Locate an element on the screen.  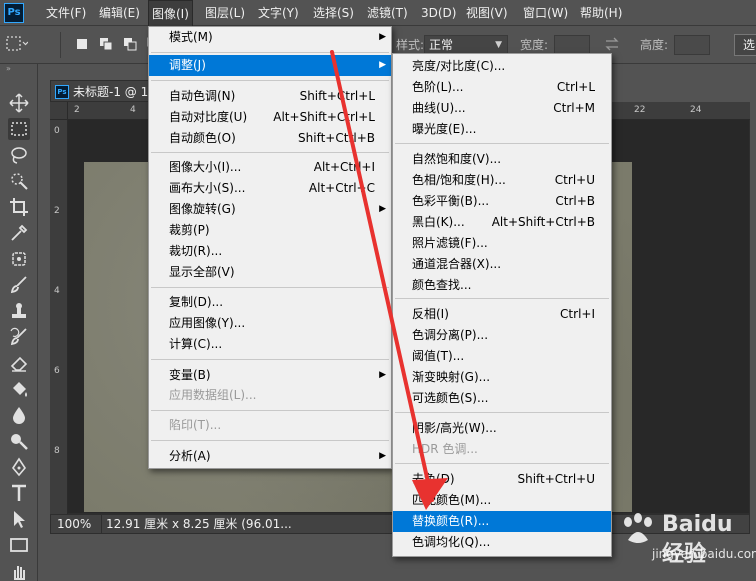
watermark-url: jingyan.baidu.com is located at coordinates (704, 554).